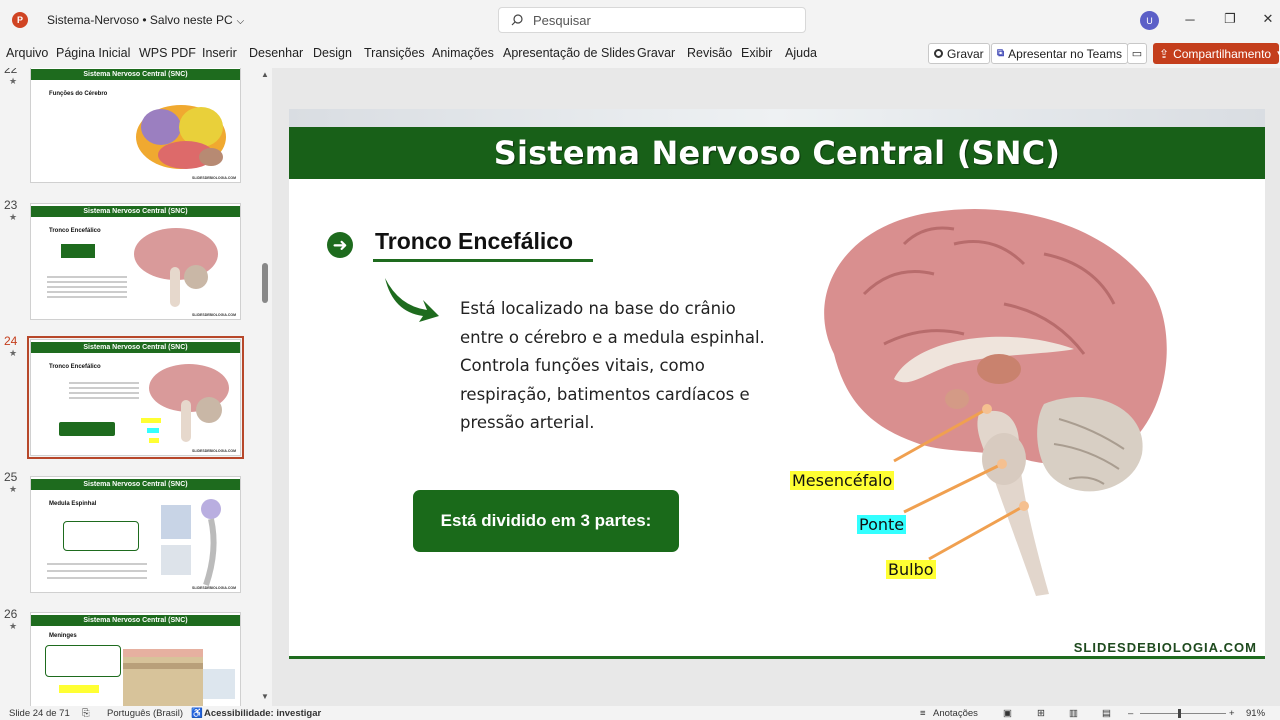  What do you see at coordinates (27, 53) in the screenshot?
I see `tab-arquivo: Arquivo` at bounding box center [27, 53].